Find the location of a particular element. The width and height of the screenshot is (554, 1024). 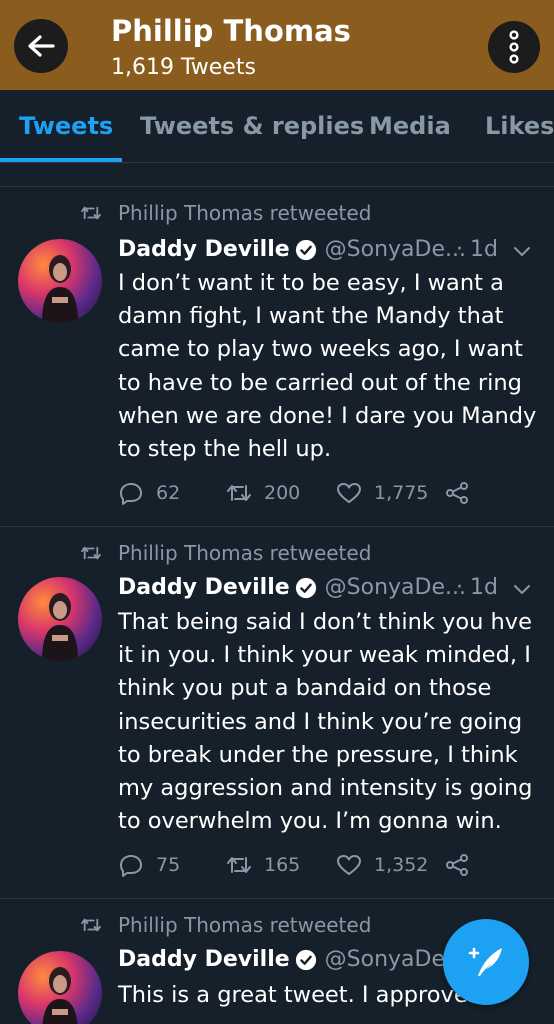

retweet-button: 165 is located at coordinates (263, 865).